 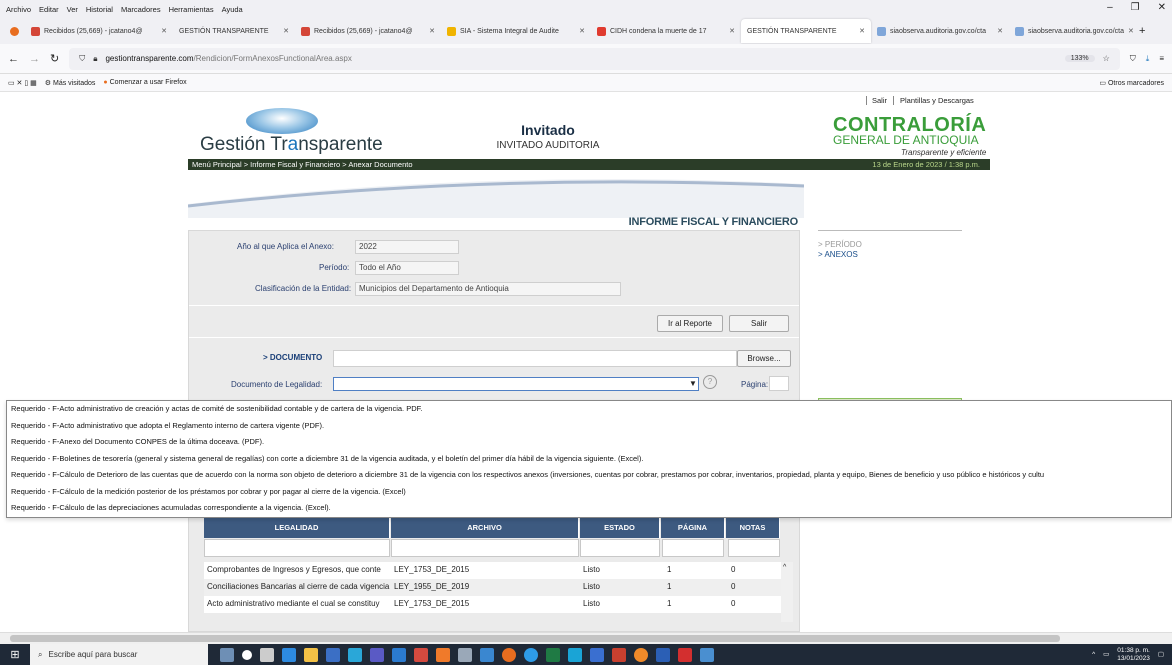 What do you see at coordinates (531, 654) in the screenshot?
I see `chrome-icon` at bounding box center [531, 654].